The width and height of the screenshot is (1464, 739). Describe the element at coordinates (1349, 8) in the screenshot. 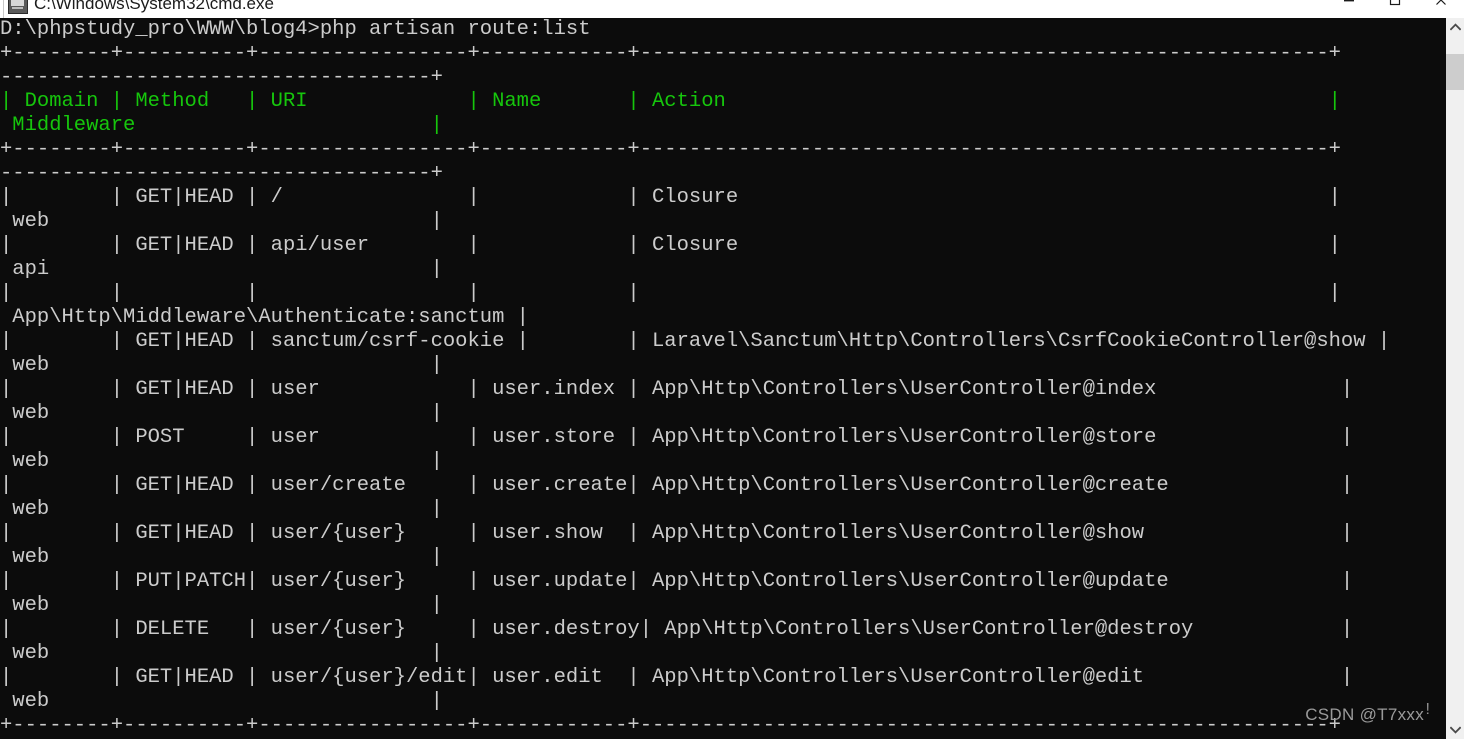

I see `minimize-button` at that location.